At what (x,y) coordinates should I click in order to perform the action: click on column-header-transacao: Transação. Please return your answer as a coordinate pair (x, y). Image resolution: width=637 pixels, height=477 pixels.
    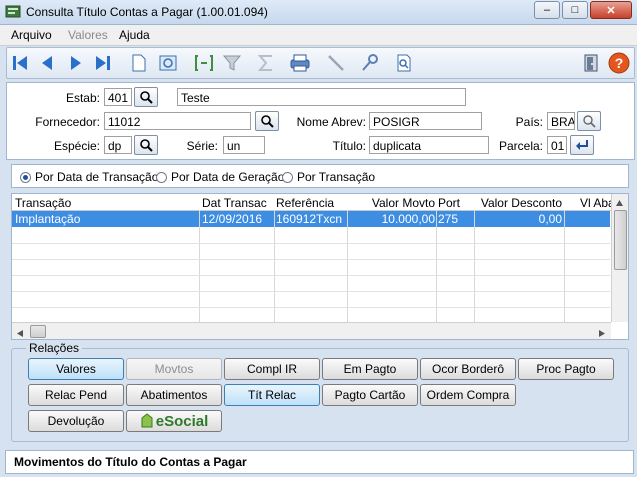
    Looking at the image, I should click on (105, 202).